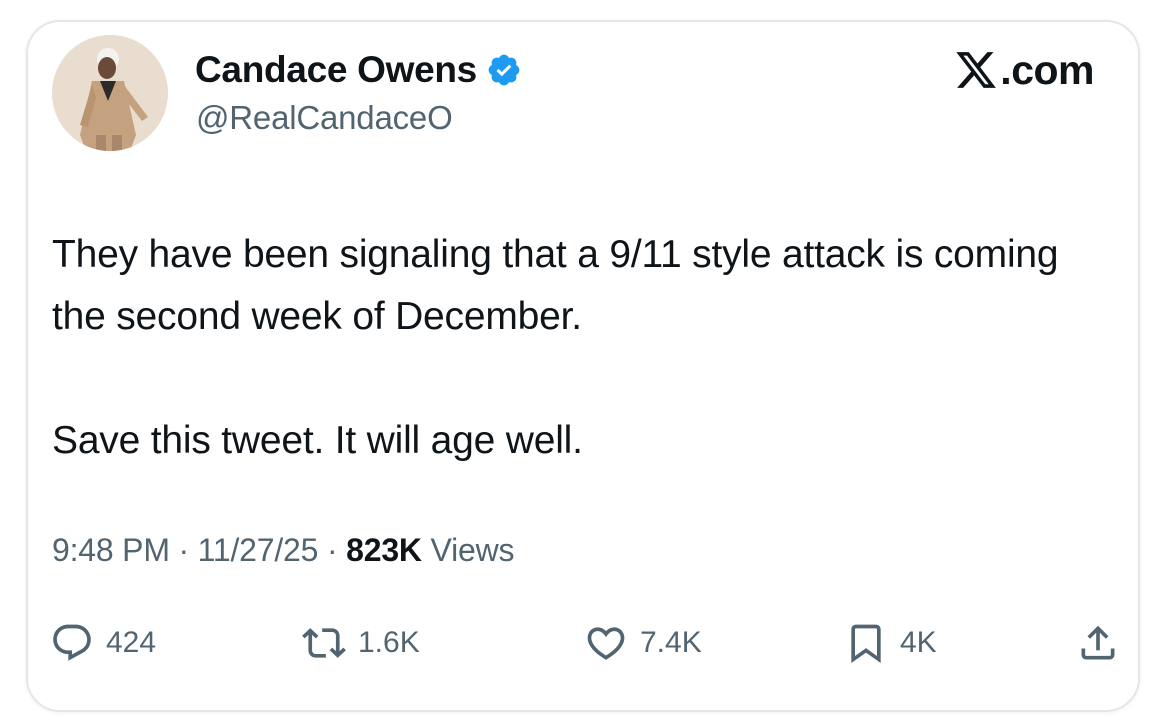  Describe the element at coordinates (72, 642) in the screenshot. I see `reply-icon` at that location.